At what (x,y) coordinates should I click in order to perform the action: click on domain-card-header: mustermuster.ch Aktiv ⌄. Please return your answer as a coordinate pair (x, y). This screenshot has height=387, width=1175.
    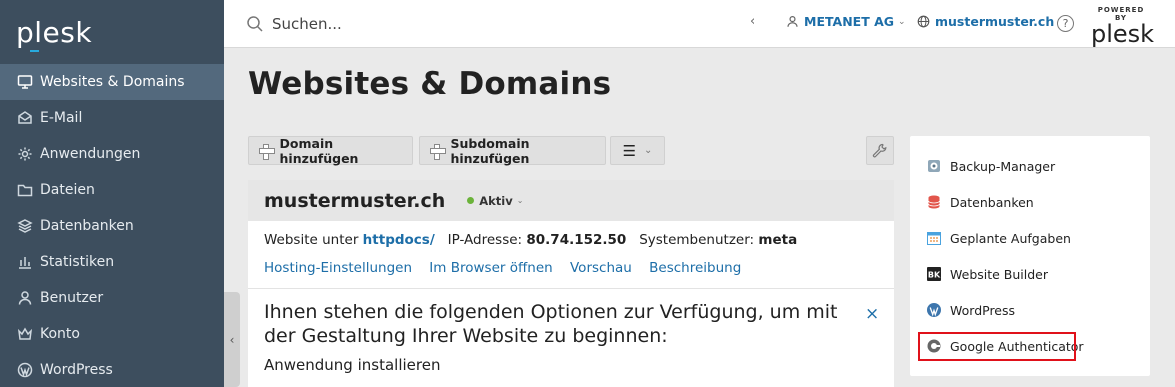
    Looking at the image, I should click on (571, 200).